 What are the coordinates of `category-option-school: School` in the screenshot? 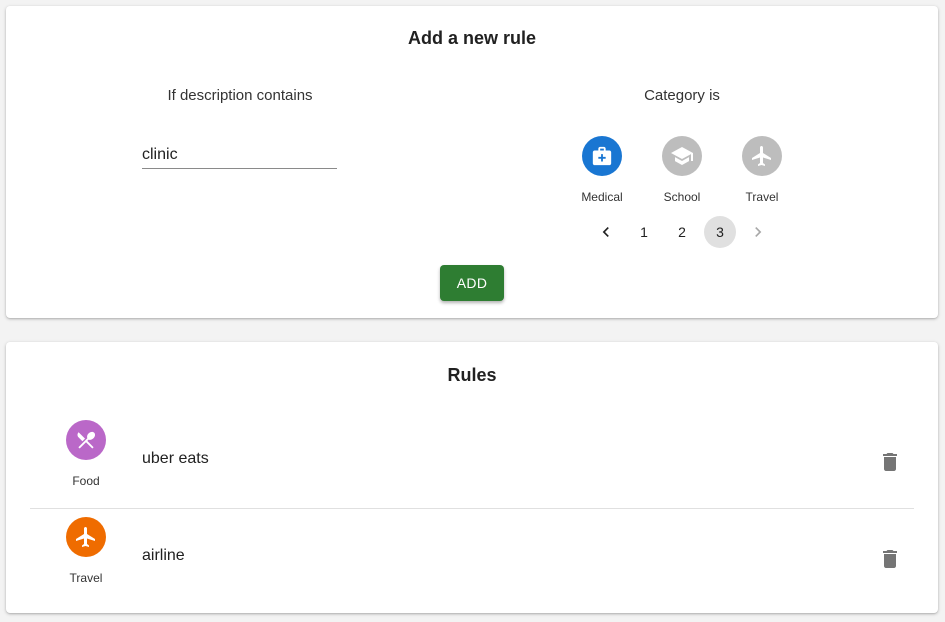 It's located at (682, 170).